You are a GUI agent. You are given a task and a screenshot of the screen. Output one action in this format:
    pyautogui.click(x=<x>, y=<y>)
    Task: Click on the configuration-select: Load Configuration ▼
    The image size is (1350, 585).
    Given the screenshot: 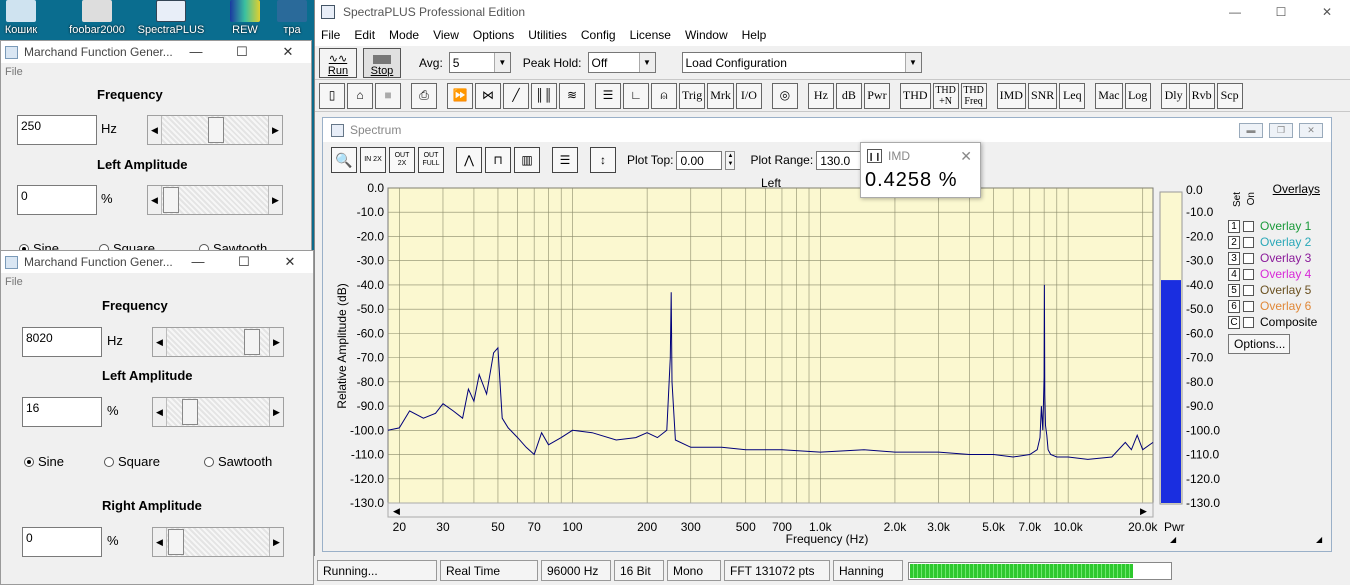 What is the action you would take?
    pyautogui.click(x=801, y=62)
    